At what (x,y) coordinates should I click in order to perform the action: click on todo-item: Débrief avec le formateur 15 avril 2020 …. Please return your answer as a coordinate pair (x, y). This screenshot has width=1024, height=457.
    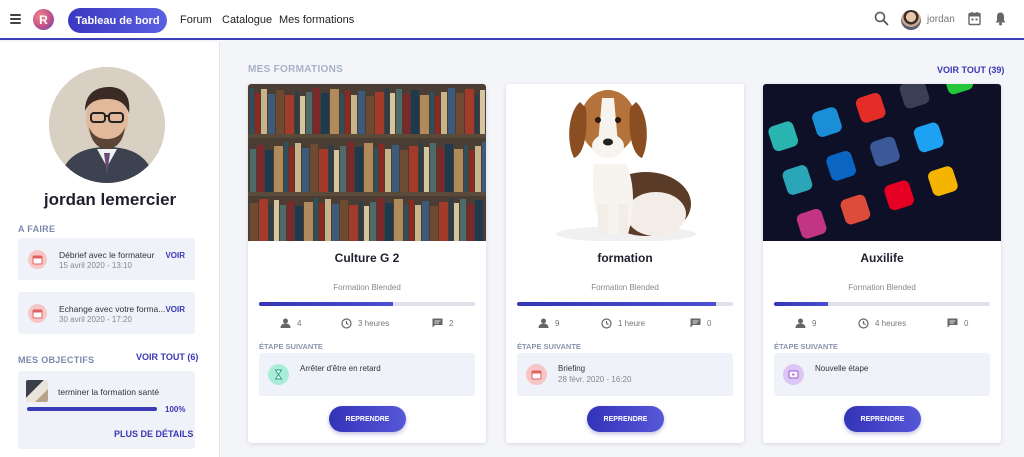
    Looking at the image, I should click on (106, 259).